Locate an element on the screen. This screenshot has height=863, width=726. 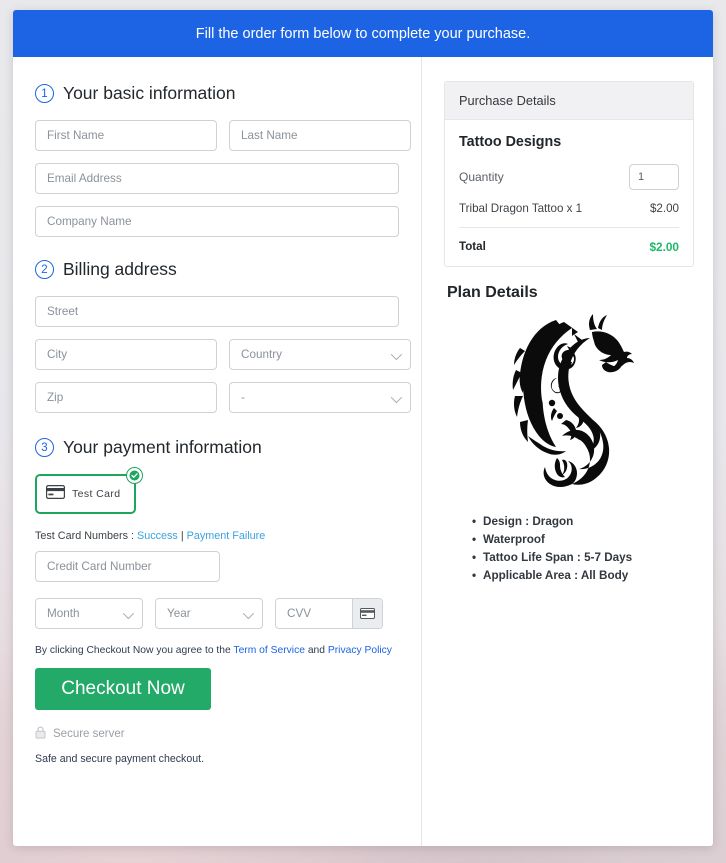
total-row: Total $2.00 is located at coordinates (569, 247).